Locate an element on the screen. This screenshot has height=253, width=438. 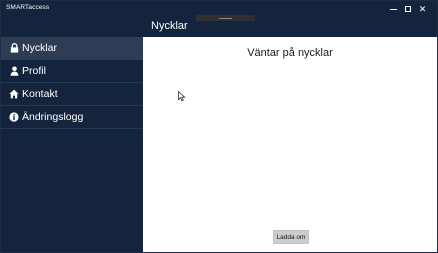
sidebar-item-andringslogg: Ändringslogg is located at coordinates (72, 117).